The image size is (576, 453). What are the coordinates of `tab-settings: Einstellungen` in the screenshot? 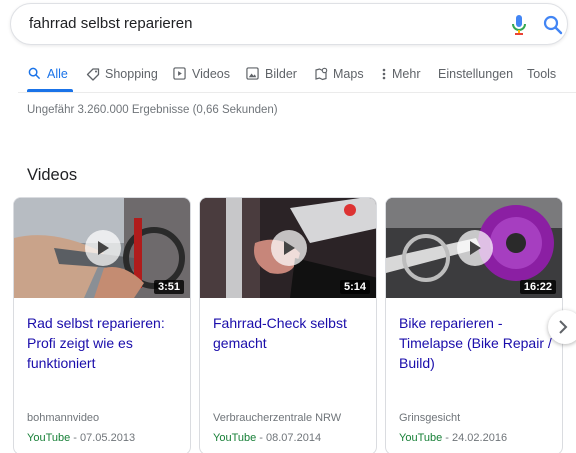 It's located at (475, 74).